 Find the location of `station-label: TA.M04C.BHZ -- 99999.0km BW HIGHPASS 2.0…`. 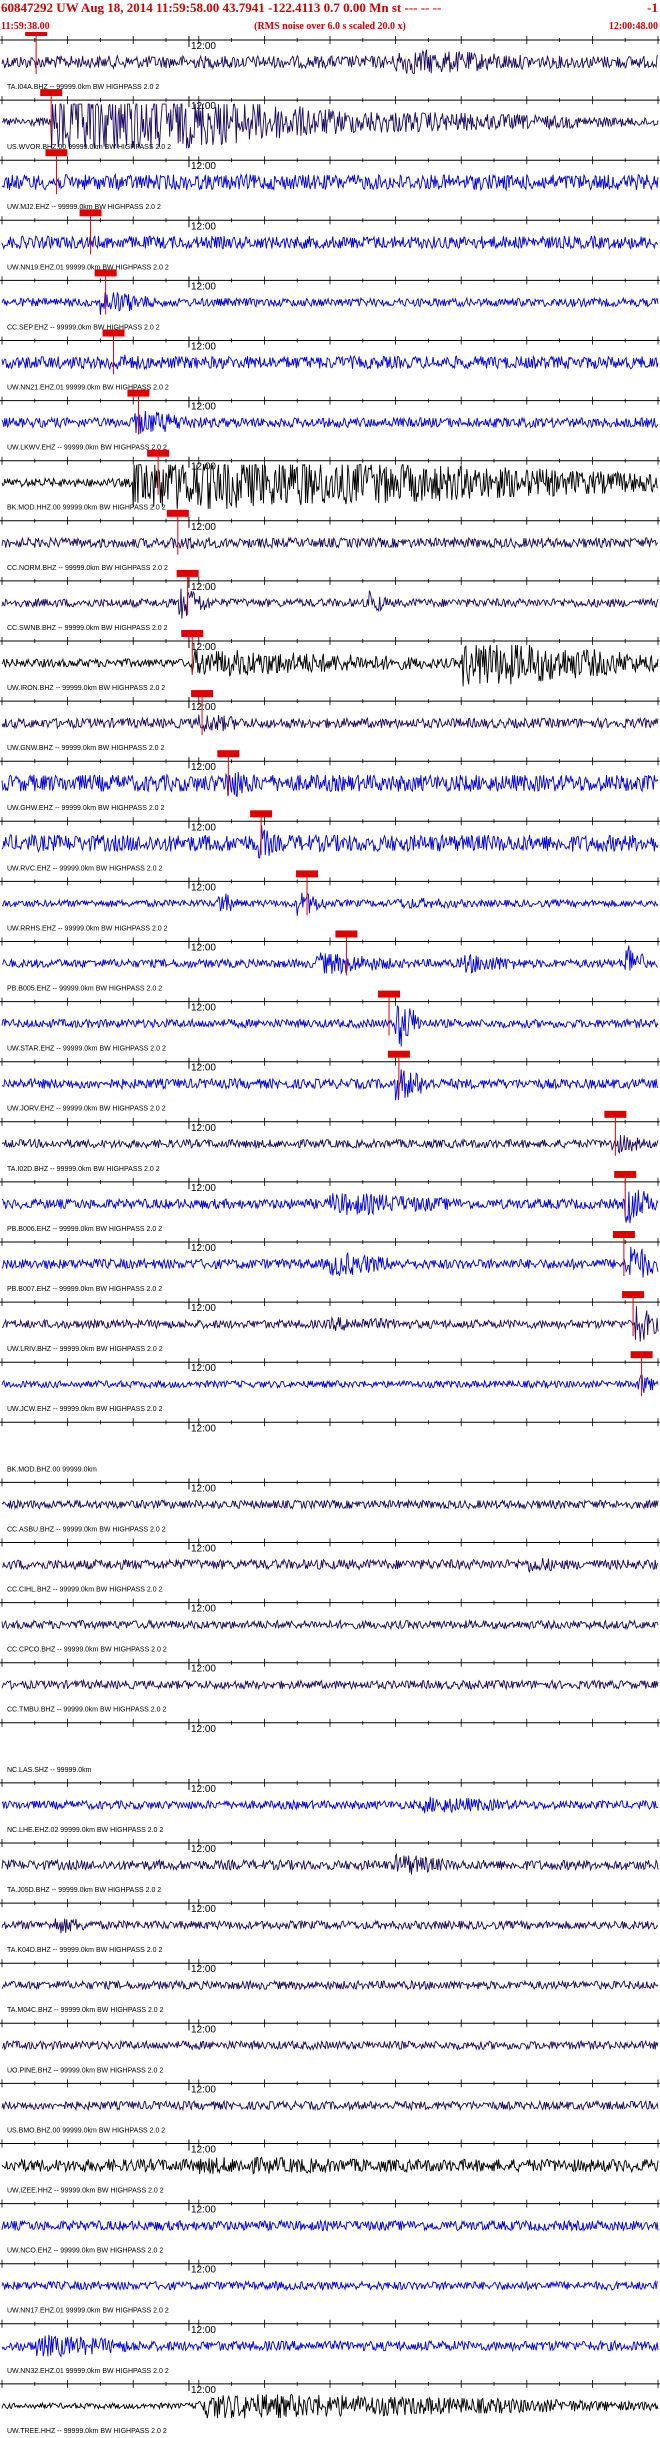

station-label: TA.M04C.BHZ -- 99999.0km BW HIGHPASS 2.0… is located at coordinates (85, 2010).